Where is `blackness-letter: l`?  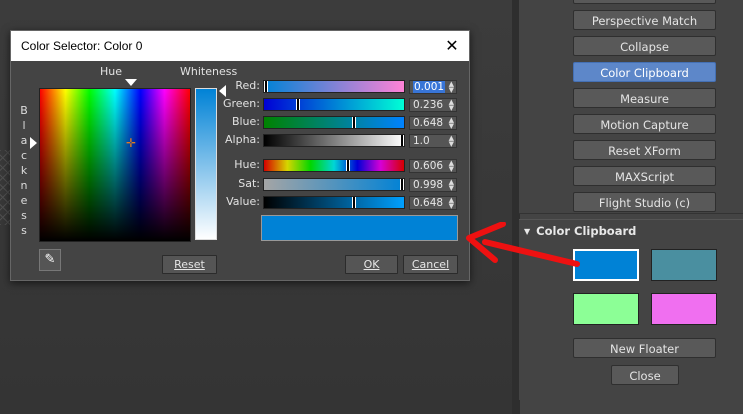 blackness-letter: l is located at coordinates (24, 125).